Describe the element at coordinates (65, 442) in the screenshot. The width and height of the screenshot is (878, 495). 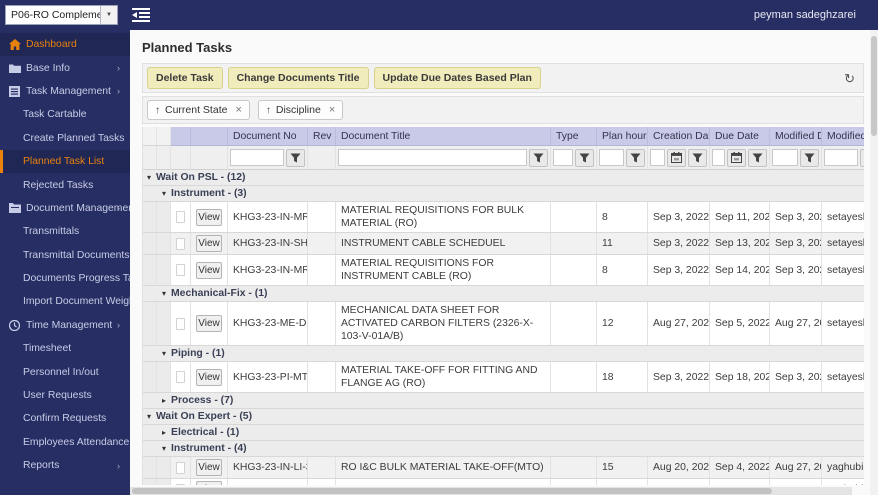
I see `sidebar-item-employees-attendance: Employees Attendance` at that location.